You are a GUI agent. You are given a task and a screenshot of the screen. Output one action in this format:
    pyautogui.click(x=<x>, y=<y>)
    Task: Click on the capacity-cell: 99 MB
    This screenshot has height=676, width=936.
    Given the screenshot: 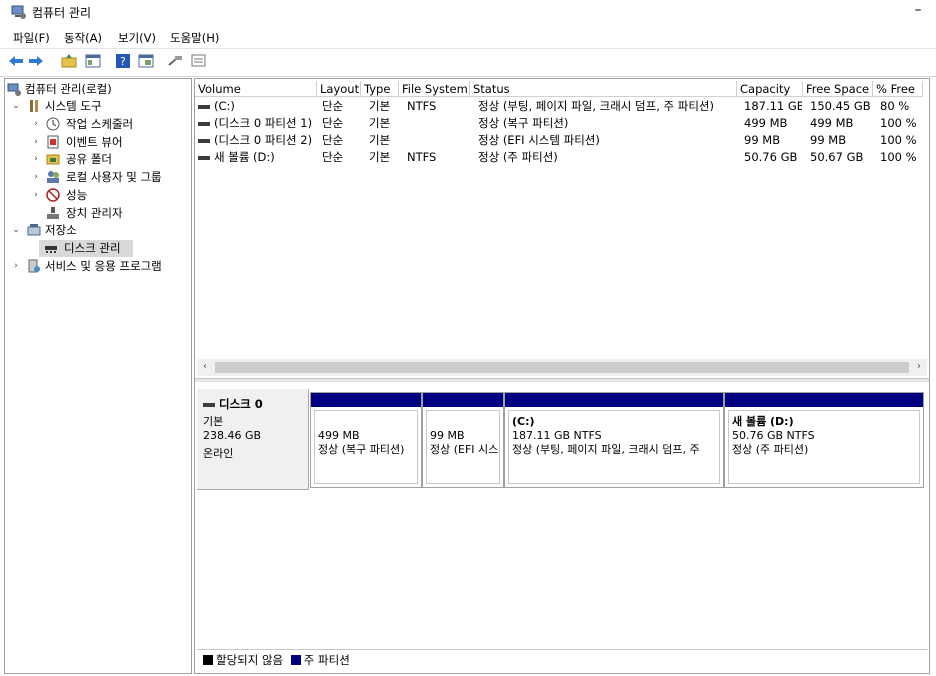 What is the action you would take?
    pyautogui.click(x=762, y=140)
    